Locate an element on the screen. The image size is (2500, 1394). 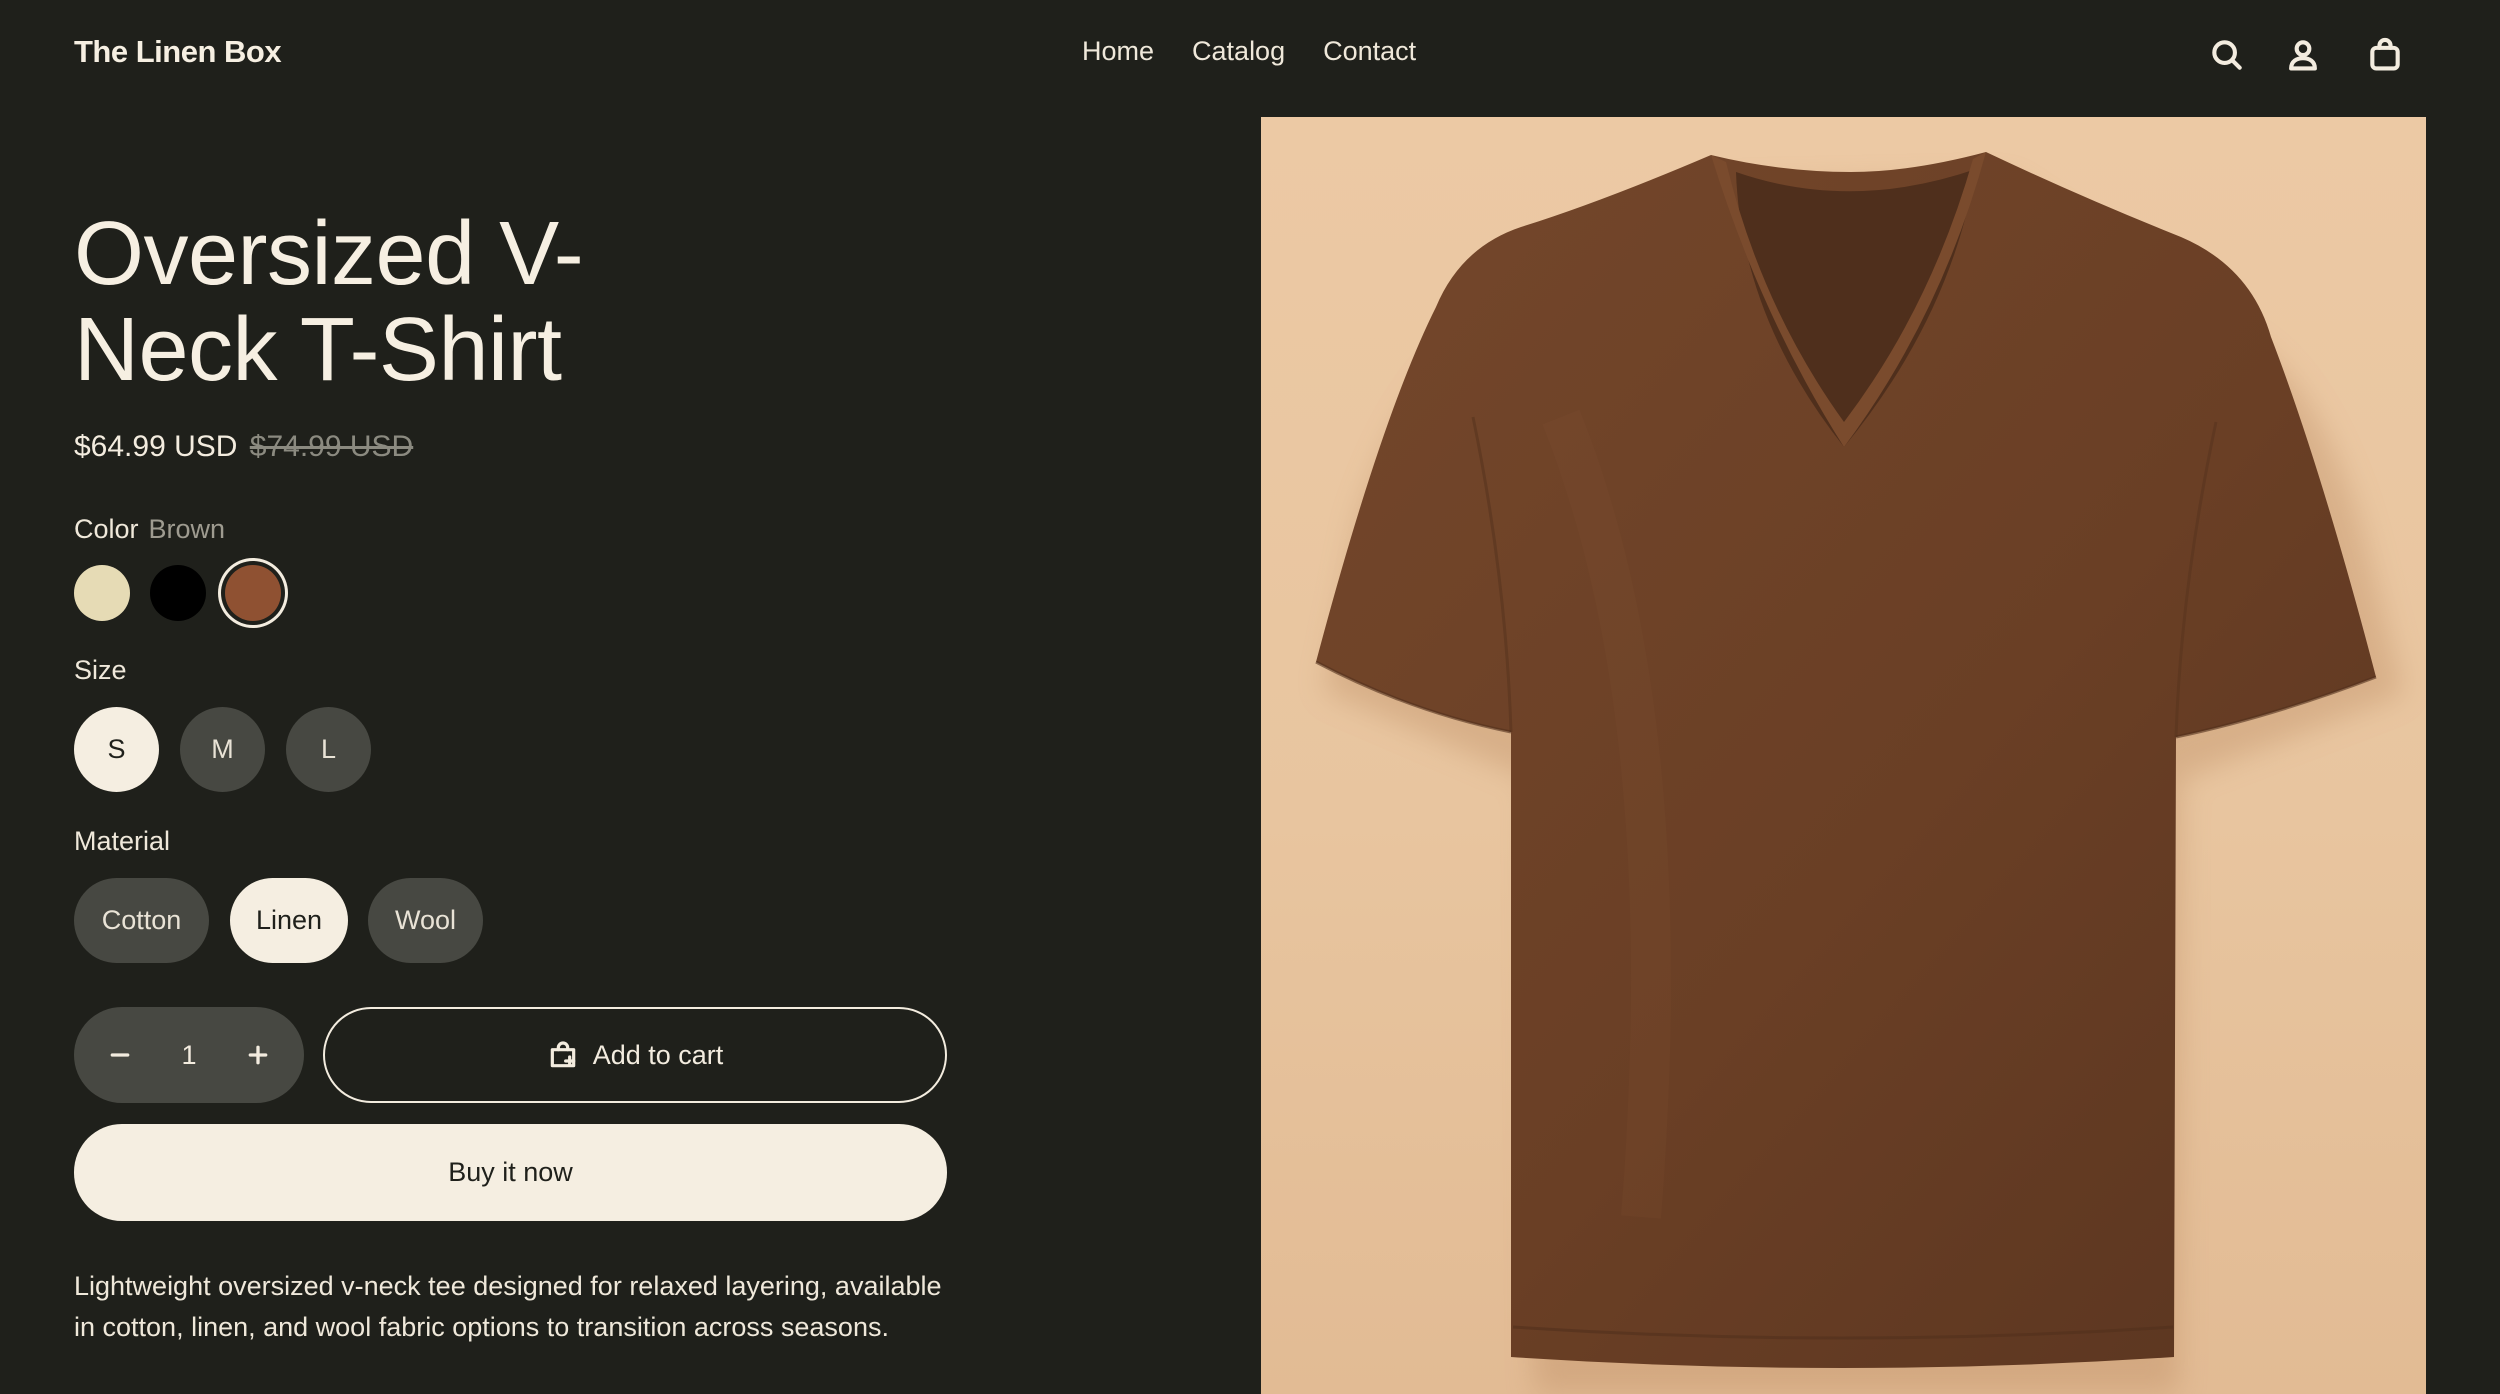
swatch-black is located at coordinates (178, 593).